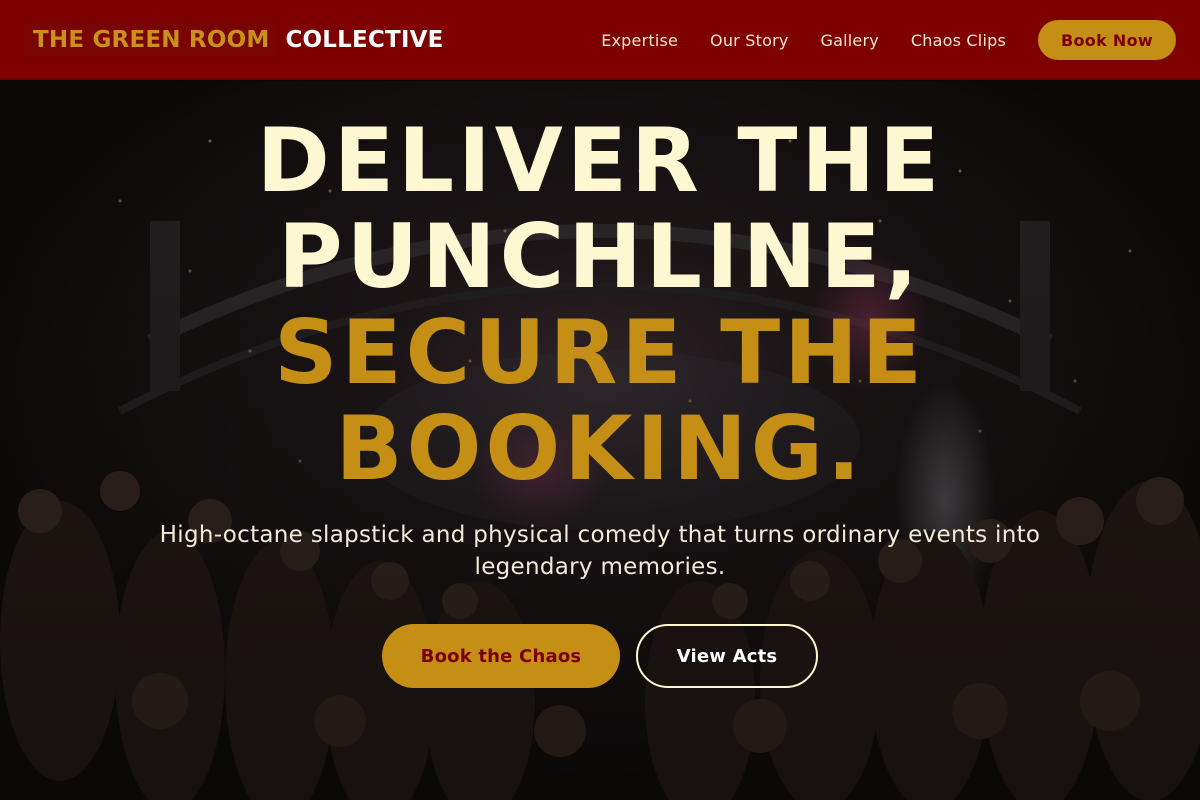  What do you see at coordinates (151, 39) in the screenshot?
I see `brand-name-highlight: THE GREEN ROOM` at bounding box center [151, 39].